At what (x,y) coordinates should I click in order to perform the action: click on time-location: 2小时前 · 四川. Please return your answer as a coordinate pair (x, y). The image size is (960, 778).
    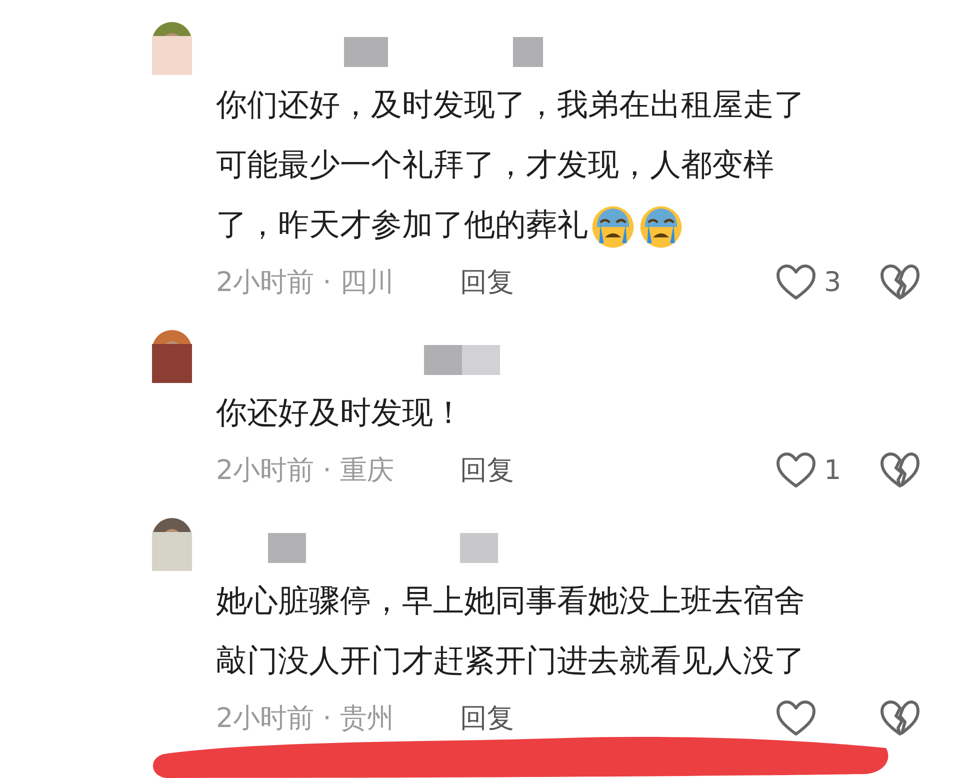
    Looking at the image, I should click on (305, 283).